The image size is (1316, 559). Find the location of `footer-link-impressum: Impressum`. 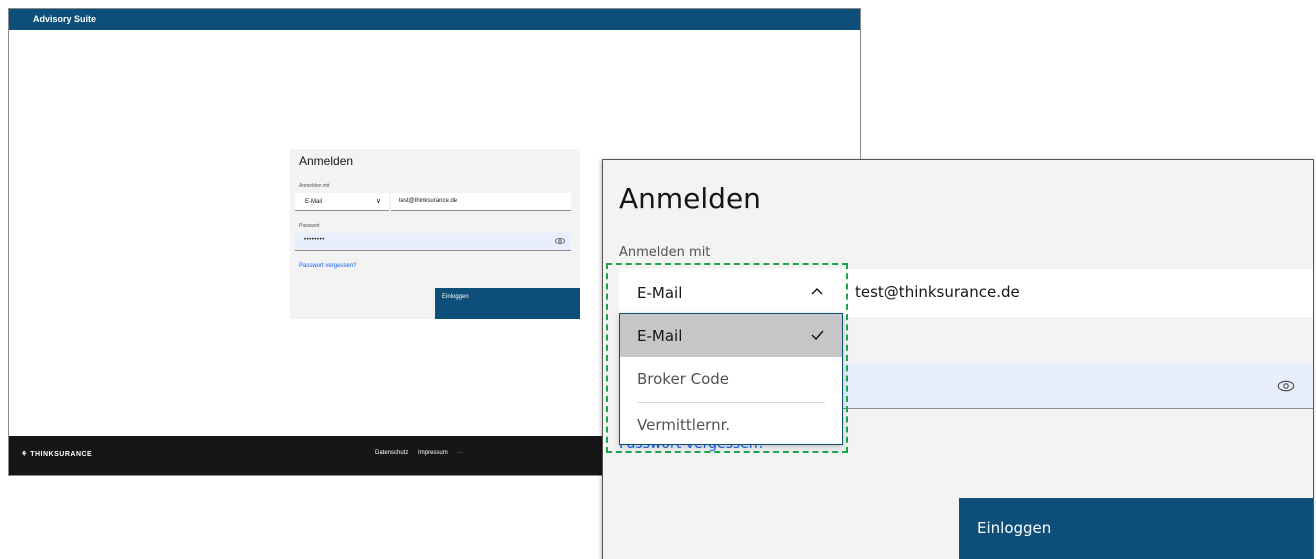

footer-link-impressum: Impressum is located at coordinates (433, 453).